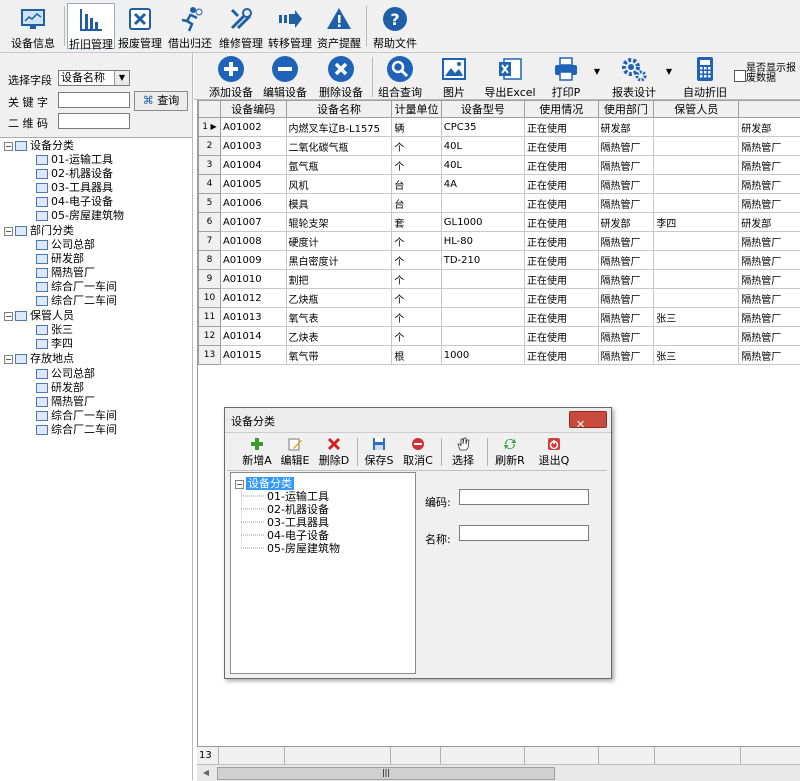  Describe the element at coordinates (400, 77) in the screenshot. I see `combined-query-button: 组合查询` at that location.